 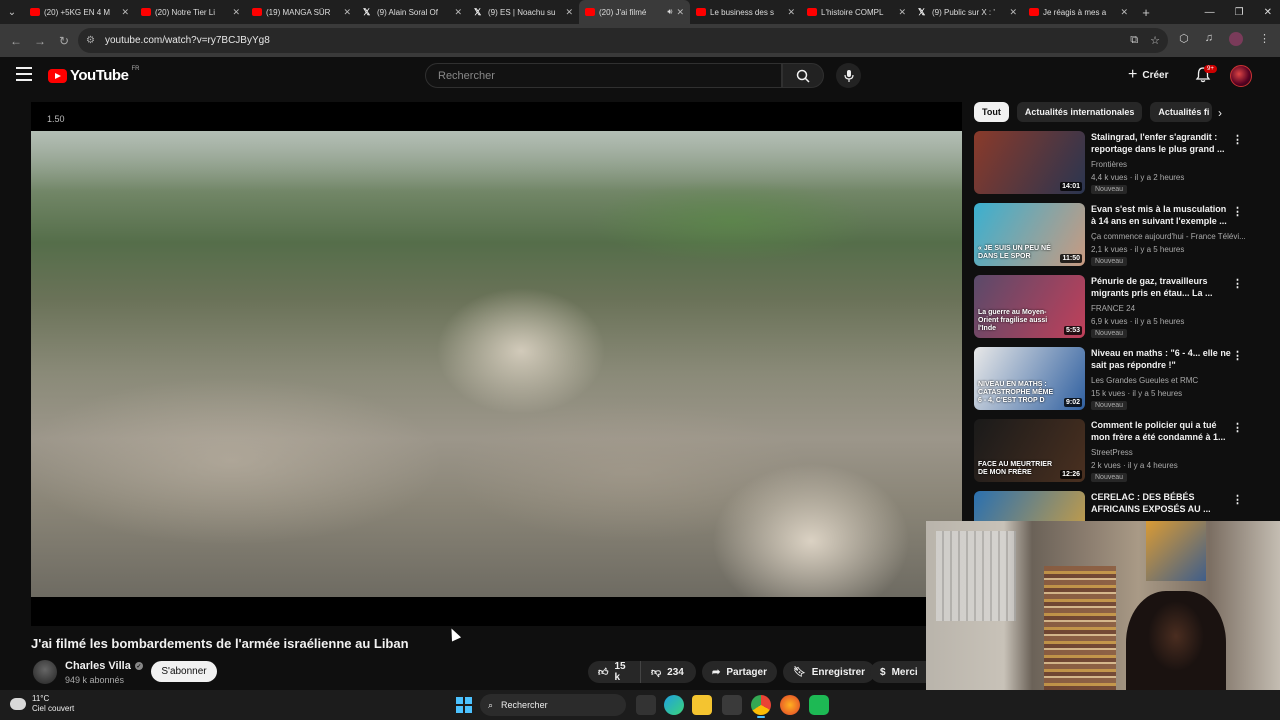 I want to click on tab-search-icon: ⌄, so click(x=12, y=12).